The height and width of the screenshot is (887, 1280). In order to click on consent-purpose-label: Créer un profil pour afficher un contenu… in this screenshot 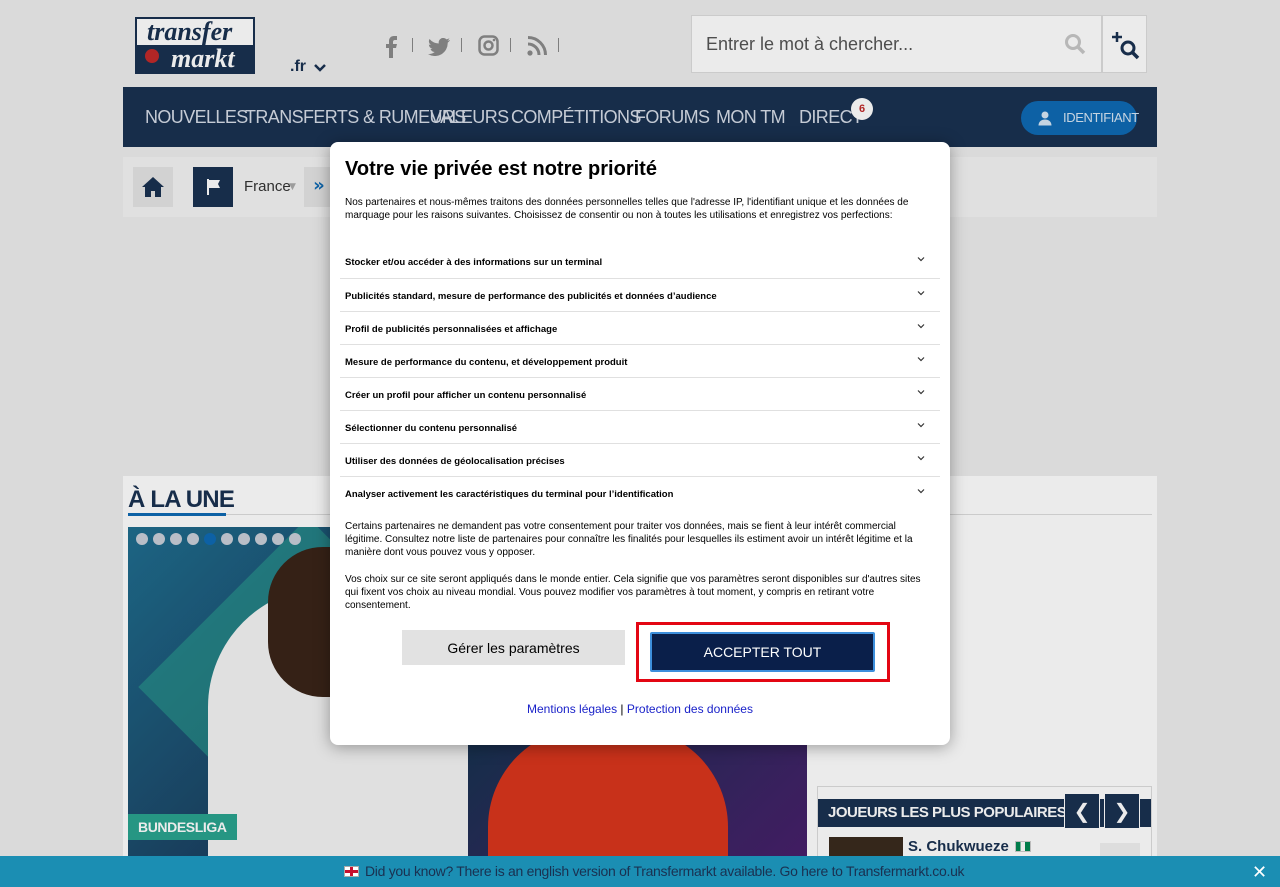, I will do `click(466, 395)`.